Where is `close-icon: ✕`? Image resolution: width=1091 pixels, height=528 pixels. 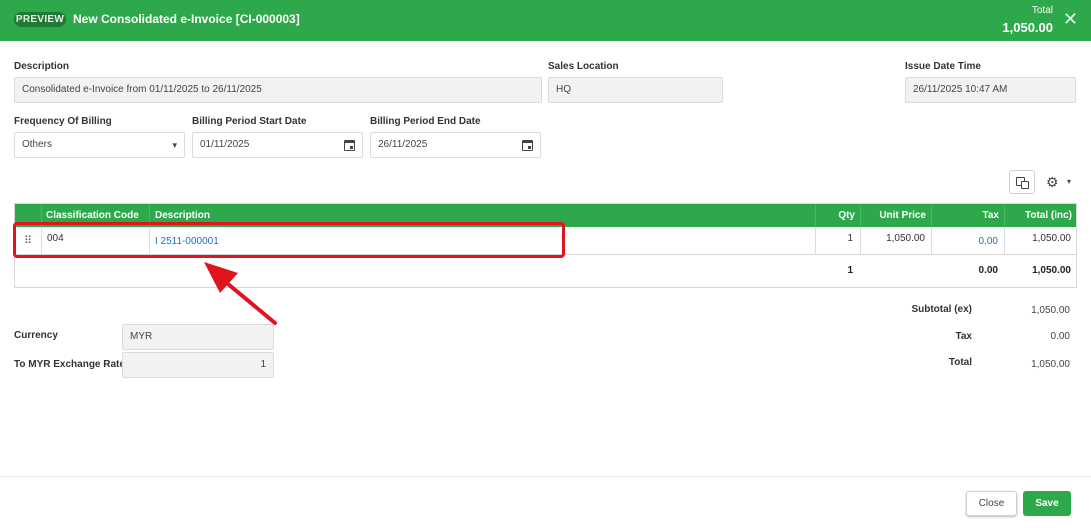 close-icon: ✕ is located at coordinates (1070, 19).